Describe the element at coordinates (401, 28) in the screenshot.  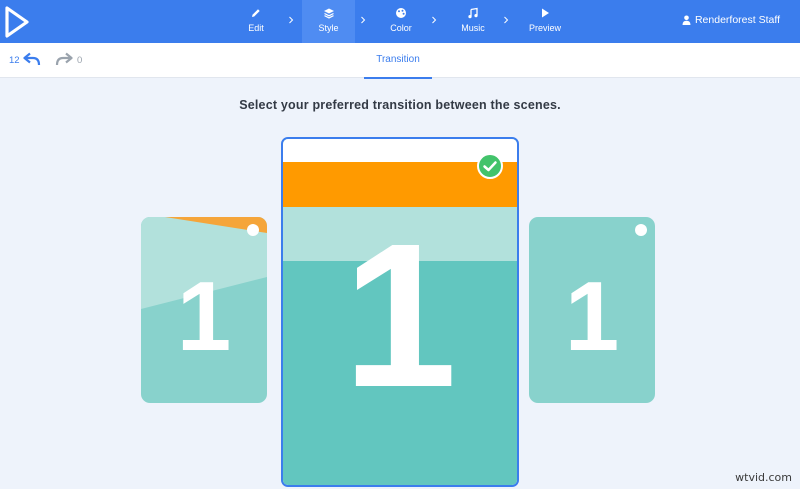
I see `step-color-label: Color` at that location.